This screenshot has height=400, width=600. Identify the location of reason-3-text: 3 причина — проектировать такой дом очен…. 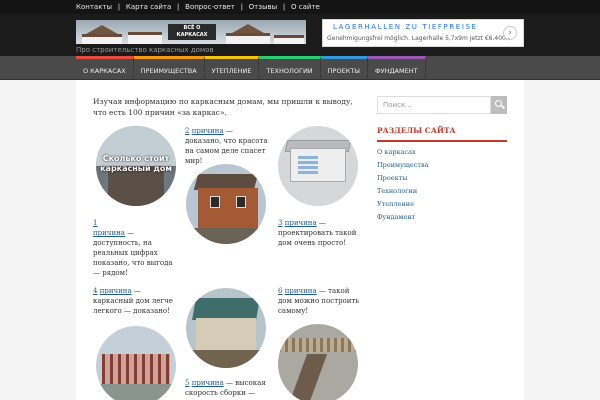
(321, 233).